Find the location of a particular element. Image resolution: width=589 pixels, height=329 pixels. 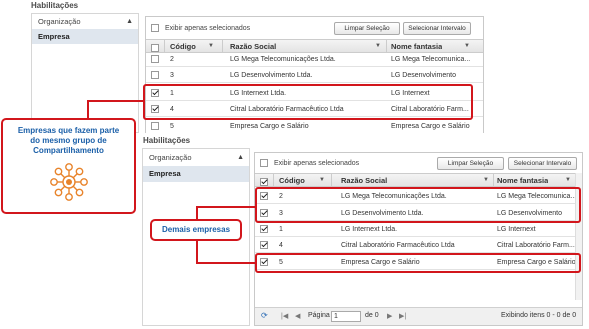

bottom-show-selected-checkbox-wrap: Exibir apenas selecionados is located at coordinates (309, 163).